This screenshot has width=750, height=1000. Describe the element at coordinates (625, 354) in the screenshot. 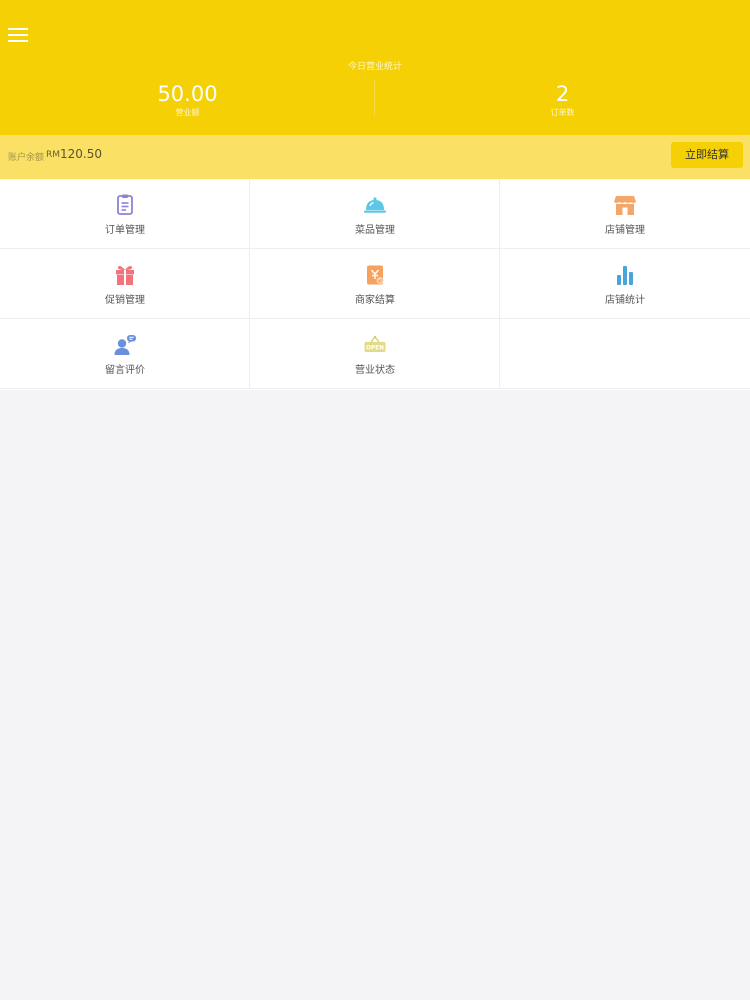

I see `menu-item-empty` at that location.